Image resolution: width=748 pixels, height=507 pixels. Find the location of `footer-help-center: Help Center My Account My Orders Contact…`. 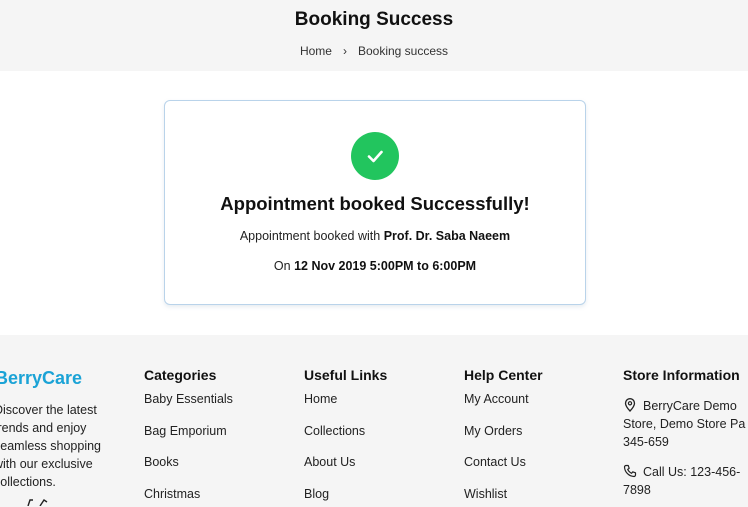

footer-help-center: Help Center My Account My Orders Contact… is located at coordinates (503, 437).